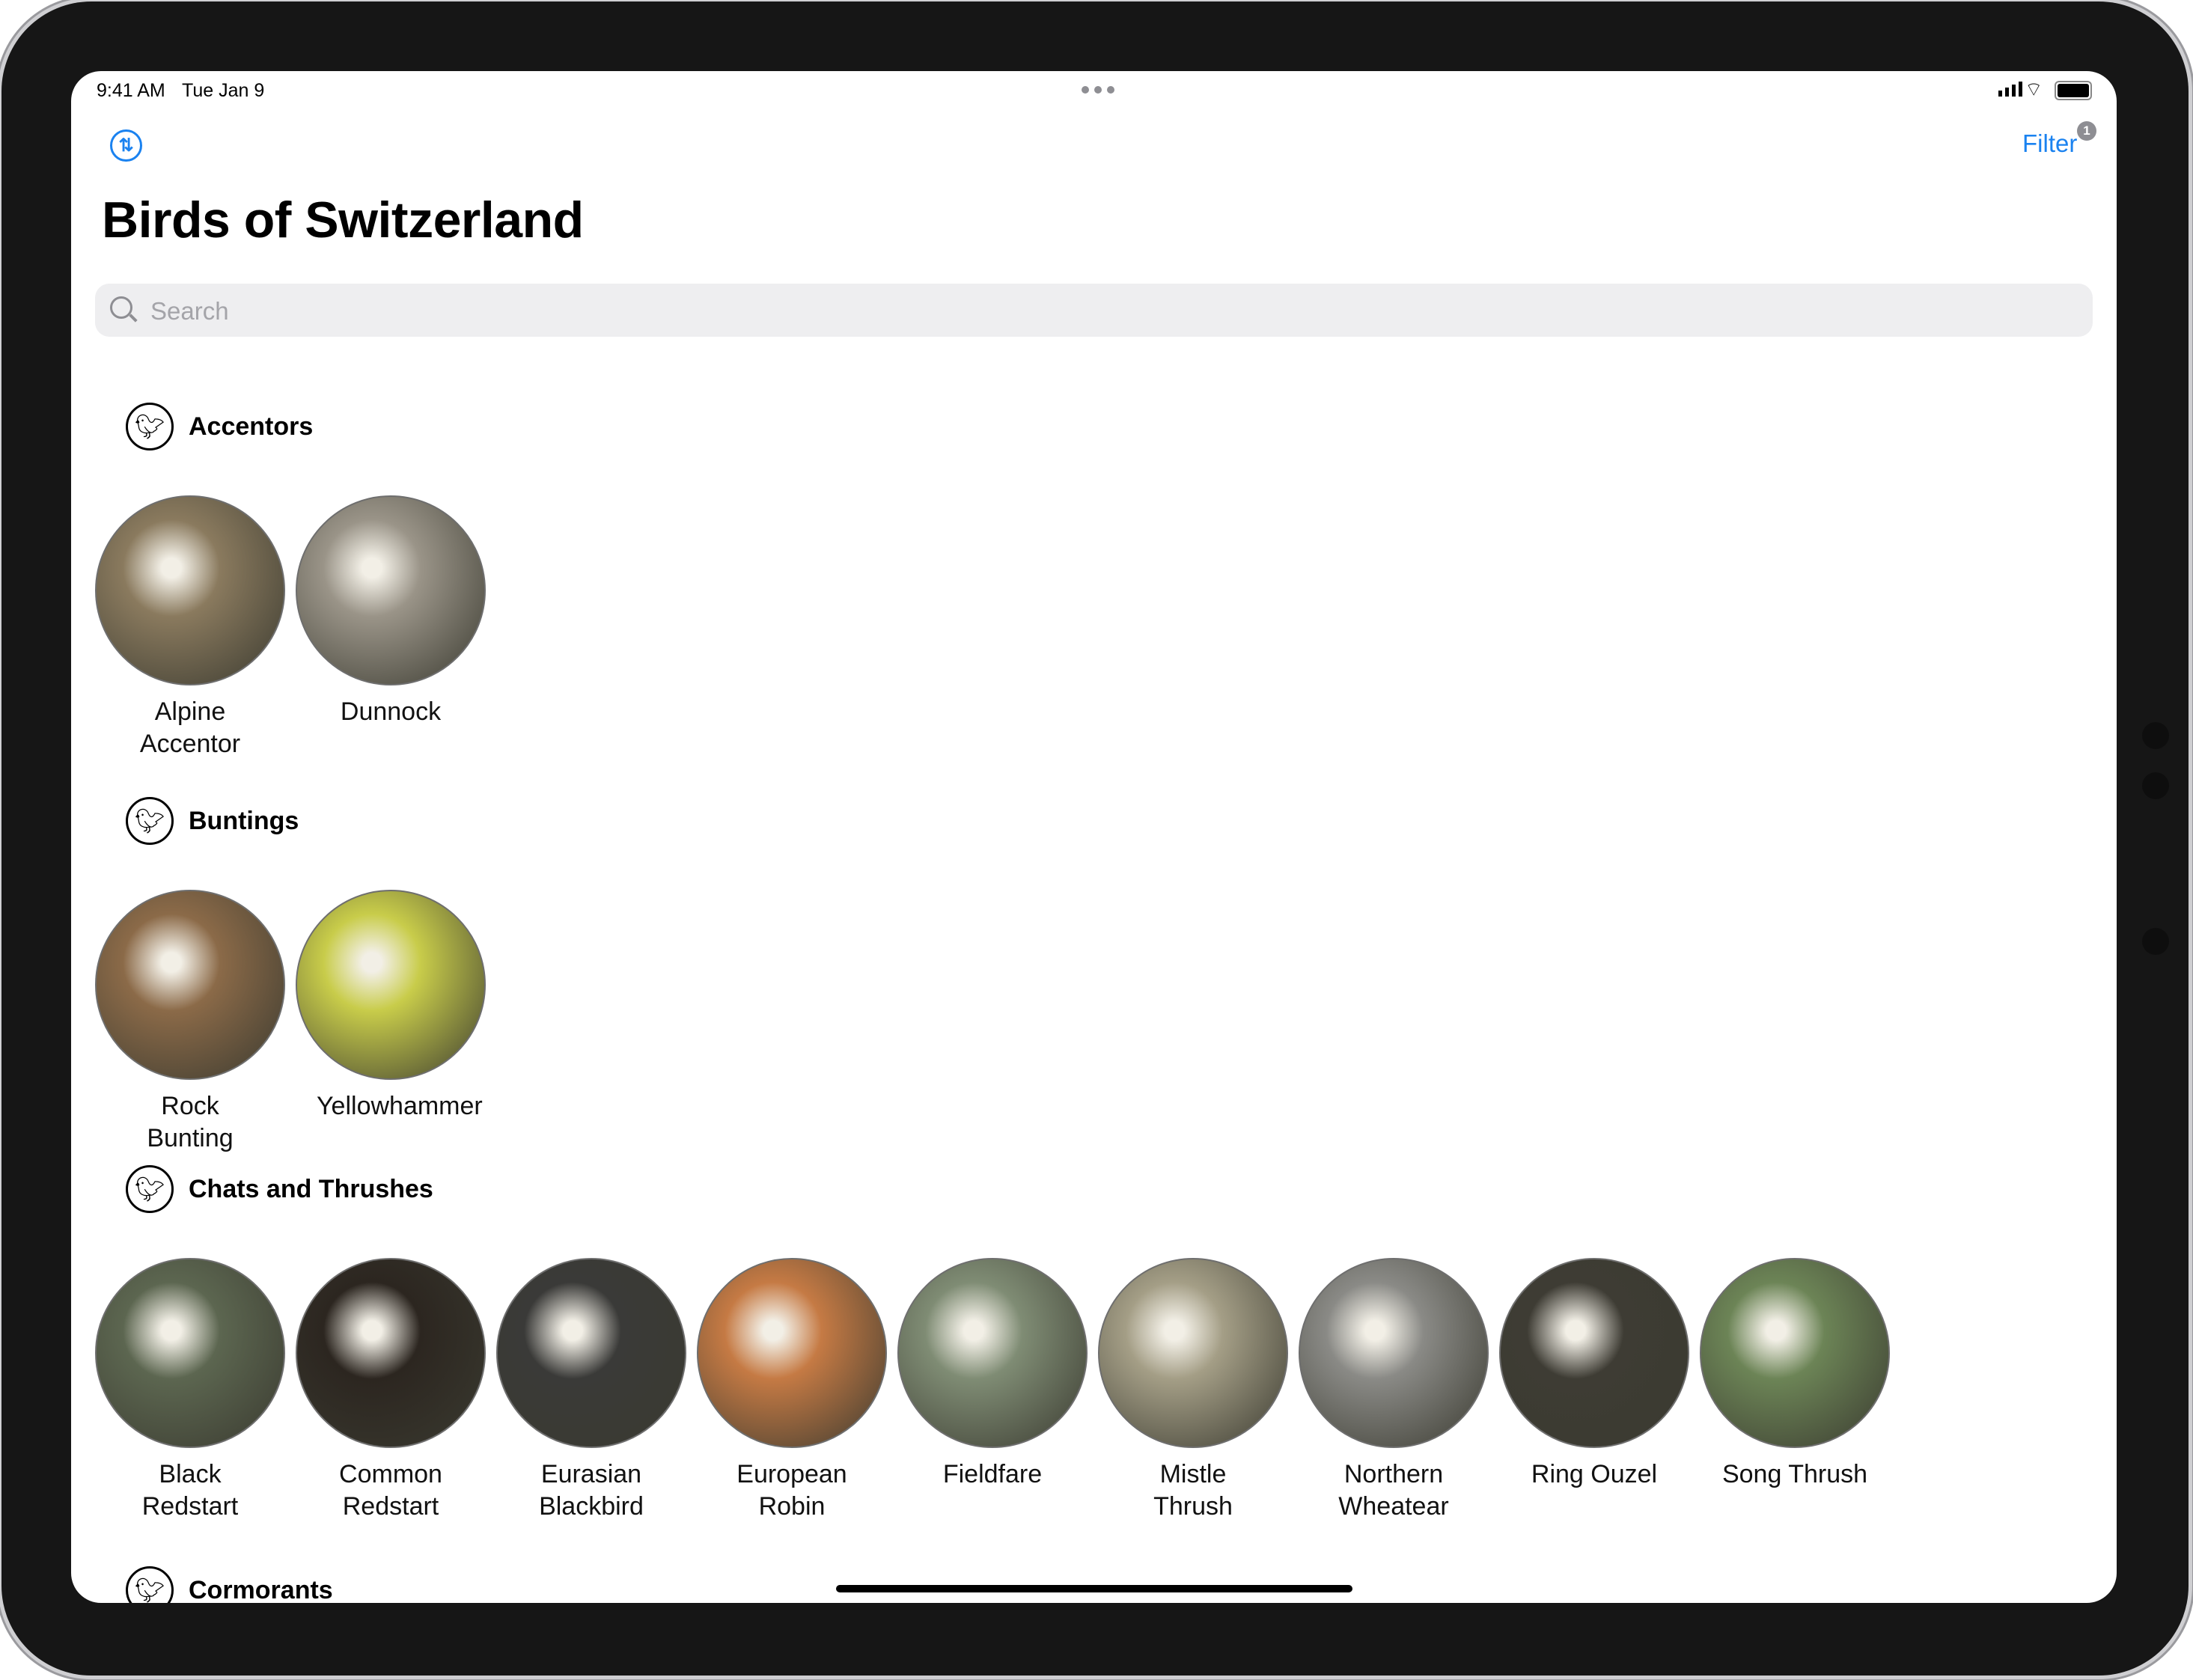 The height and width of the screenshot is (1680, 2193). What do you see at coordinates (2086, 131) in the screenshot?
I see `filter-count-badge: 1` at bounding box center [2086, 131].